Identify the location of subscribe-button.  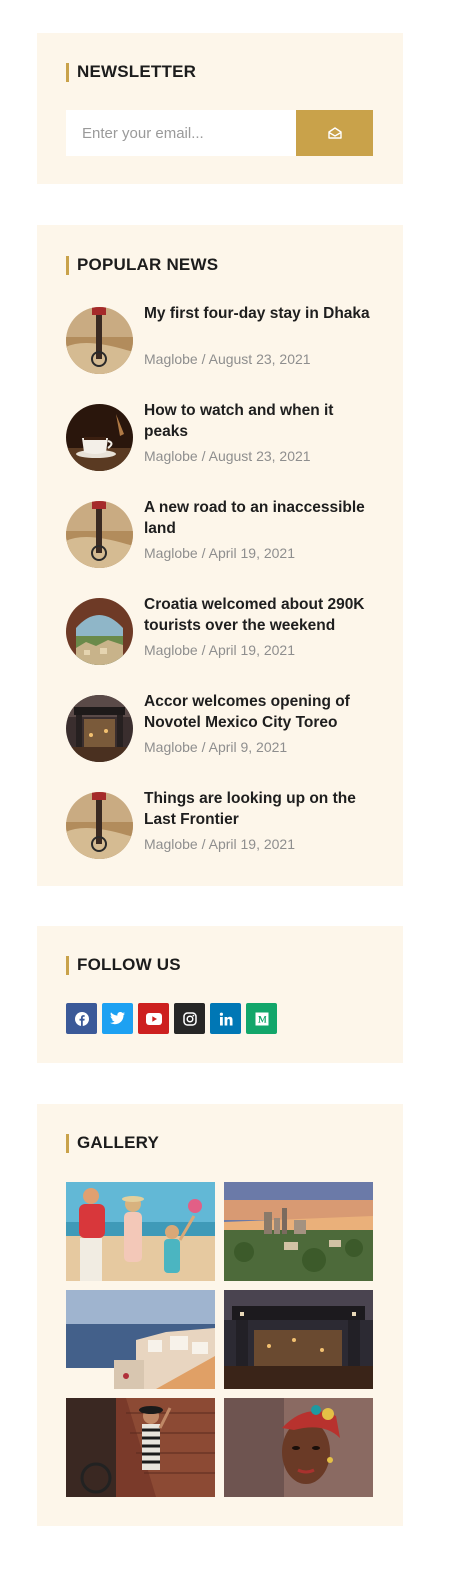
(334, 133).